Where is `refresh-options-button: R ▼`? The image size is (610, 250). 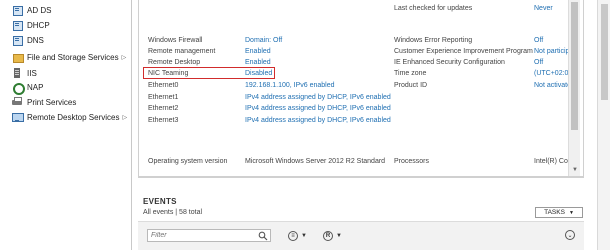
refresh-options-button: R ▼ is located at coordinates (332, 235).